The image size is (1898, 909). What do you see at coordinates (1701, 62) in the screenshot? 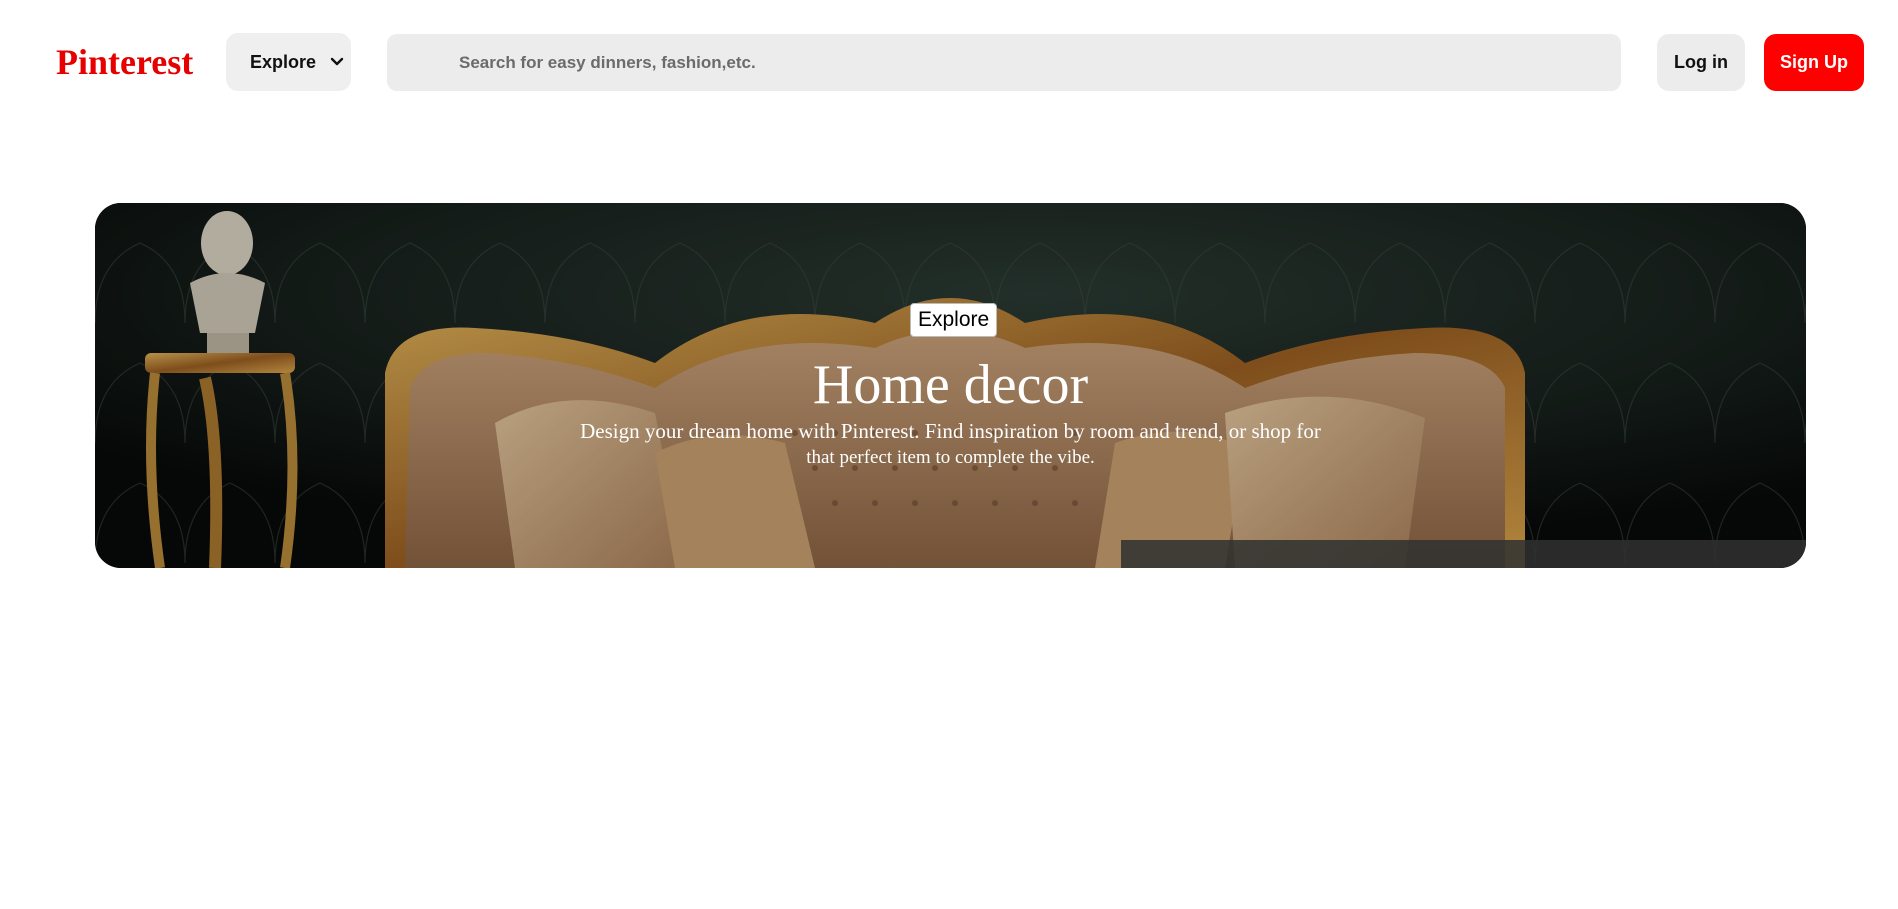
I see `login-button: Log in` at bounding box center [1701, 62].